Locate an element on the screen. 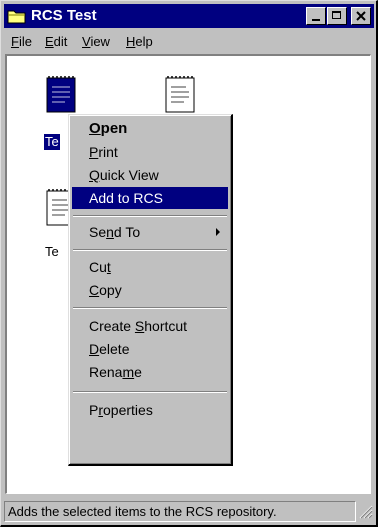 This screenshot has height=527, width=378. menu-view: View is located at coordinates (96, 42).